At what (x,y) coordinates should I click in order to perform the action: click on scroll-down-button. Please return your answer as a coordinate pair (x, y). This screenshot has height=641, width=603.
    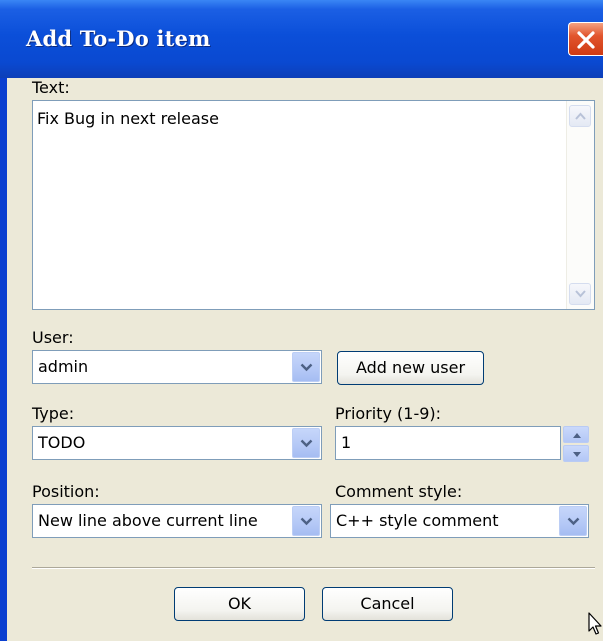
    Looking at the image, I should click on (580, 294).